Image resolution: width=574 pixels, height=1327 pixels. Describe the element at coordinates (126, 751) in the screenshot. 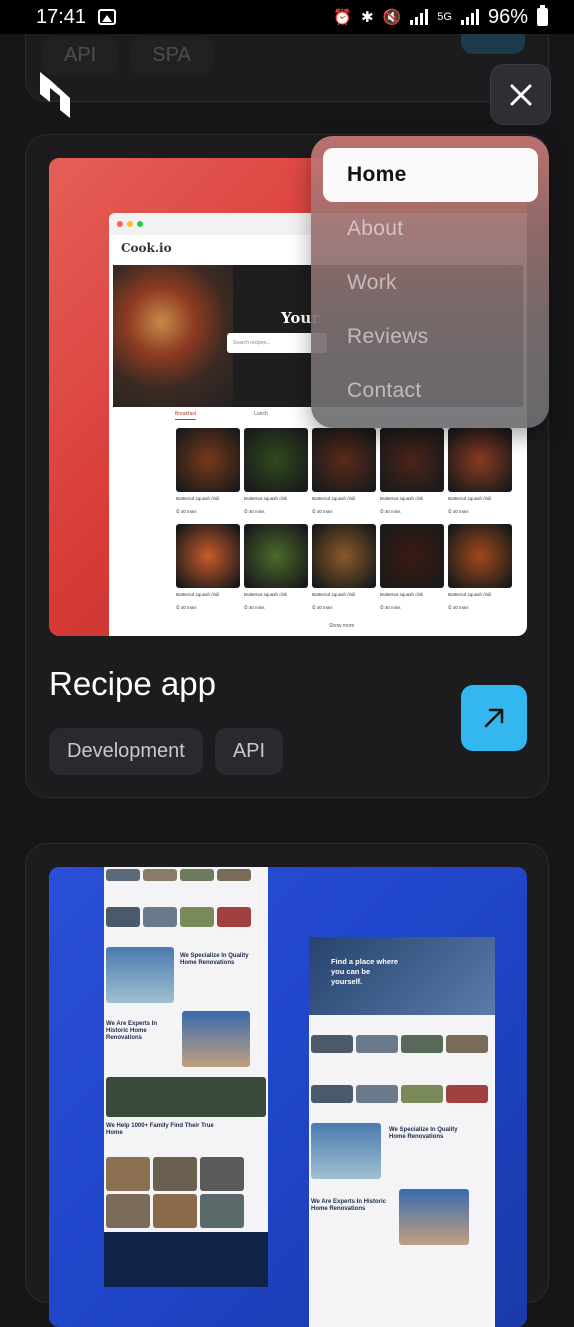

I see `tag-development: Development` at that location.